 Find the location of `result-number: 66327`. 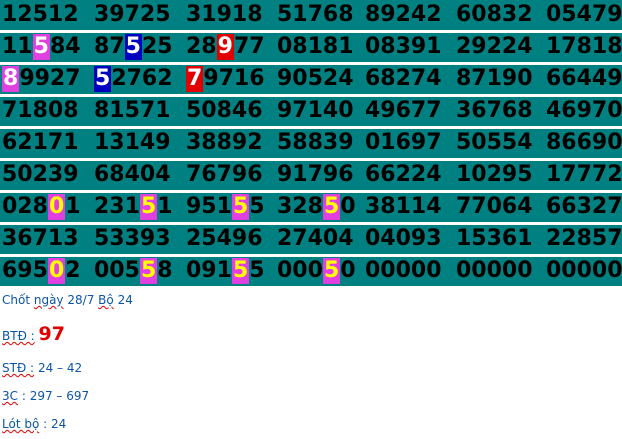

result-number: 66327 is located at coordinates (584, 207).